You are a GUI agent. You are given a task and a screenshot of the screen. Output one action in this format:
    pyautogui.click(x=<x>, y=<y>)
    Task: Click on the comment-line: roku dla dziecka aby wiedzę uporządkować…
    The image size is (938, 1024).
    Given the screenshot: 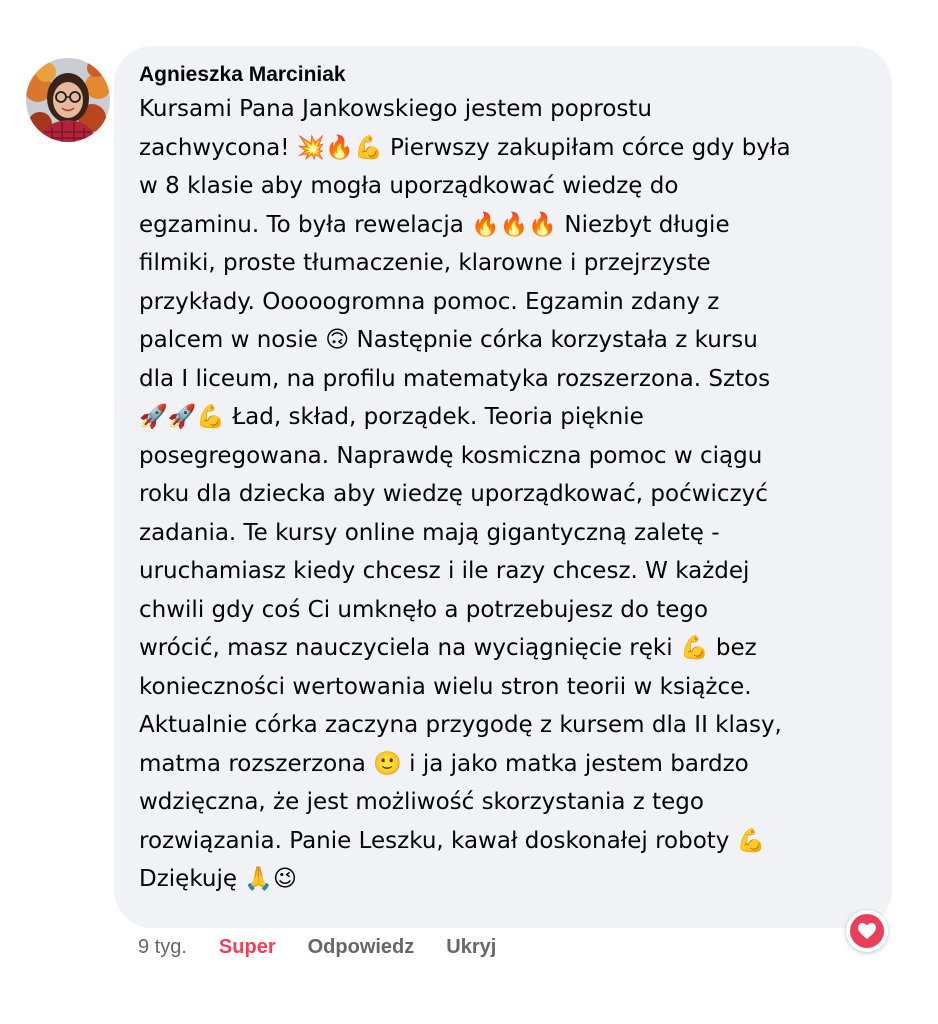 What is the action you would take?
    pyautogui.click(x=453, y=494)
    